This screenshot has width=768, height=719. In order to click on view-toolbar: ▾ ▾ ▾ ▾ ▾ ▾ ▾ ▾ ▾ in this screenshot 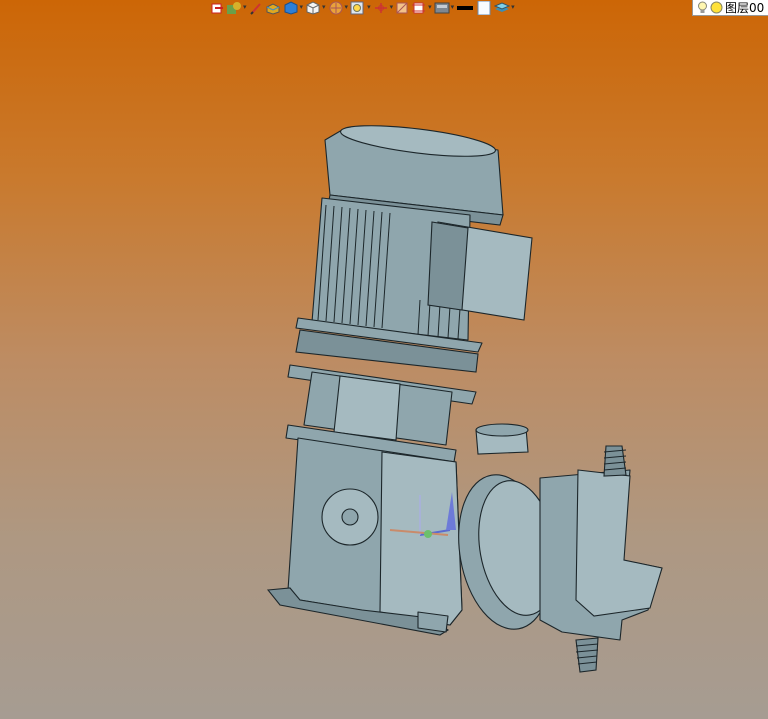, I will do `click(489, 7)`.